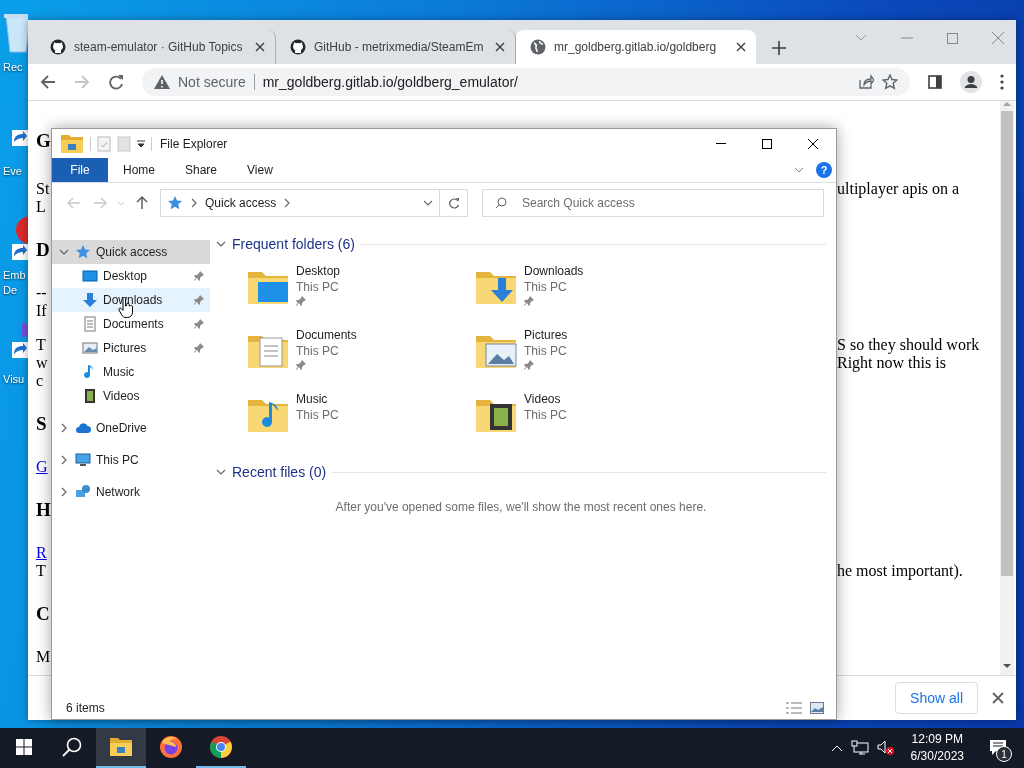  I want to click on paragraph-text: --, so click(41, 293).